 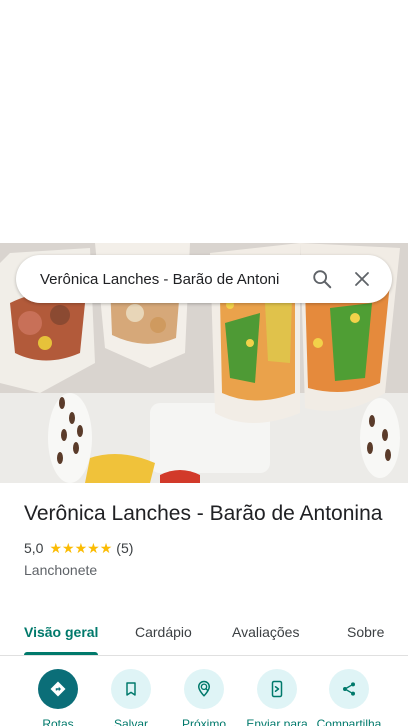 I want to click on nearby-button: Próximo, so click(x=204, y=697).